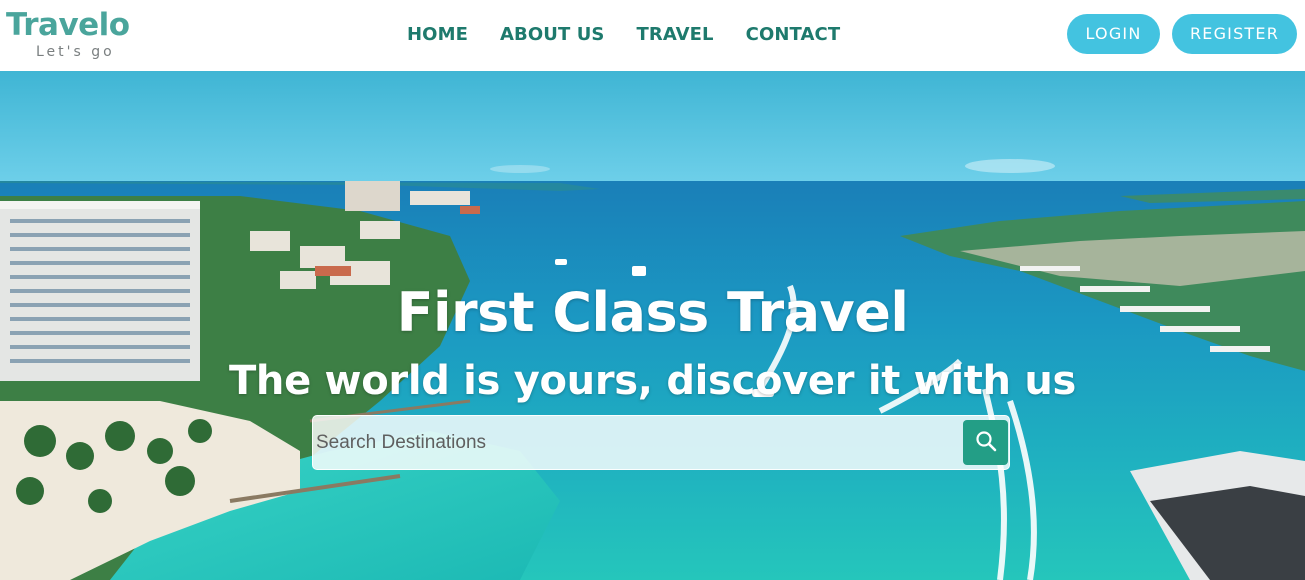 The height and width of the screenshot is (580, 1305). Describe the element at coordinates (636, 443) in the screenshot. I see `search-input` at that location.